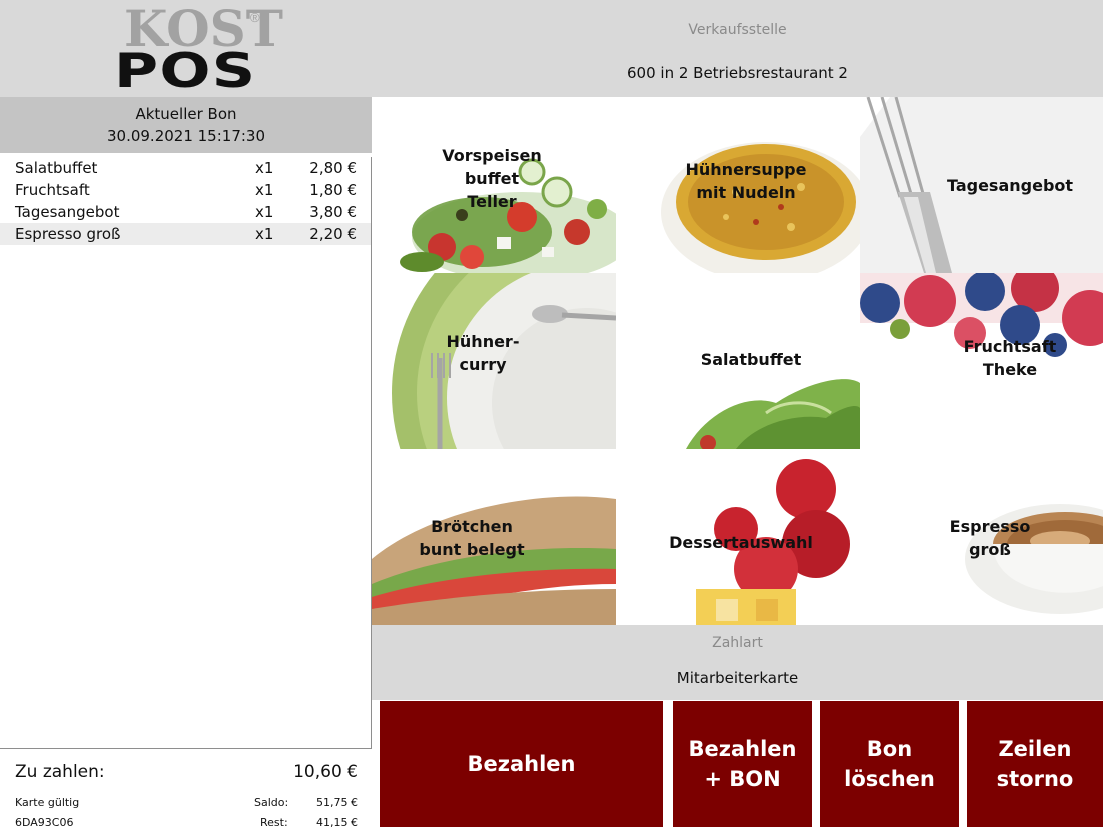  Describe the element at coordinates (1035, 764) in the screenshot. I see `void-line-button: Zeilen storno` at that location.